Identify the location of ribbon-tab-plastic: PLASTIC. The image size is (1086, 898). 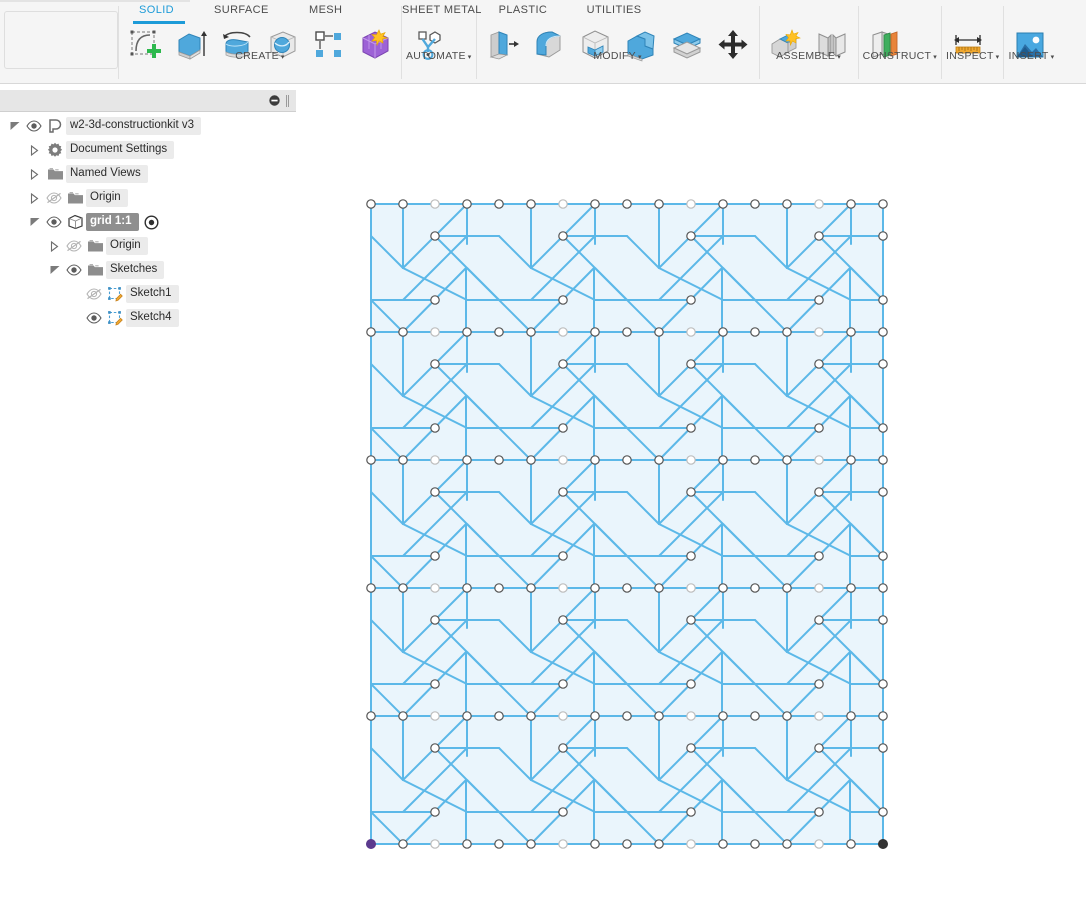
(523, 10).